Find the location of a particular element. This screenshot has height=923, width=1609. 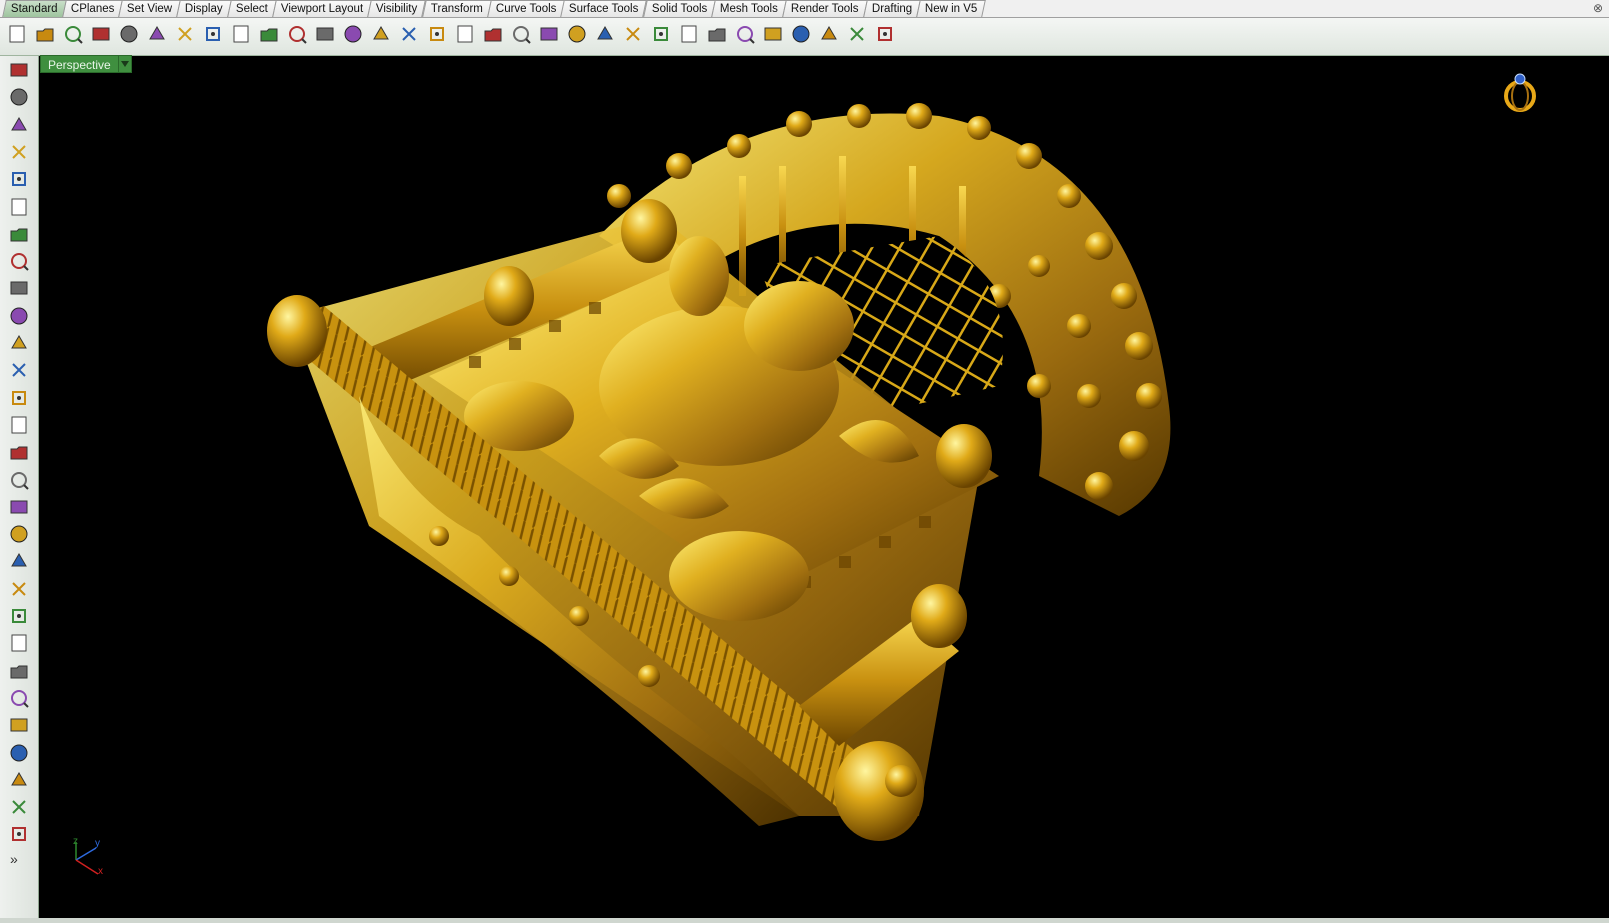

render-sphere-icon is located at coordinates (745, 34).